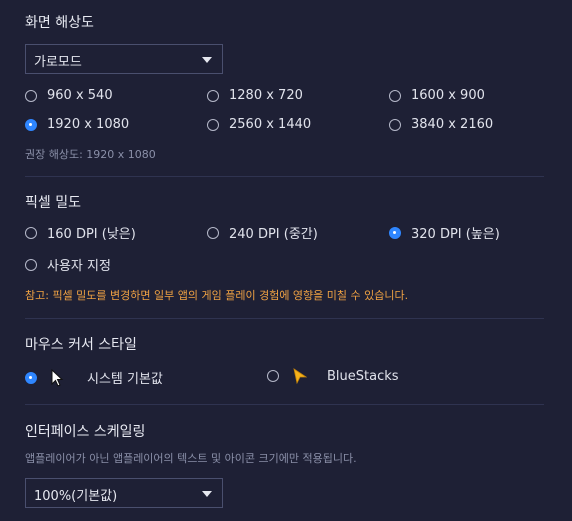 The image size is (572, 521). Describe the element at coordinates (57, 377) in the screenshot. I see `system-cursor-icon` at that location.